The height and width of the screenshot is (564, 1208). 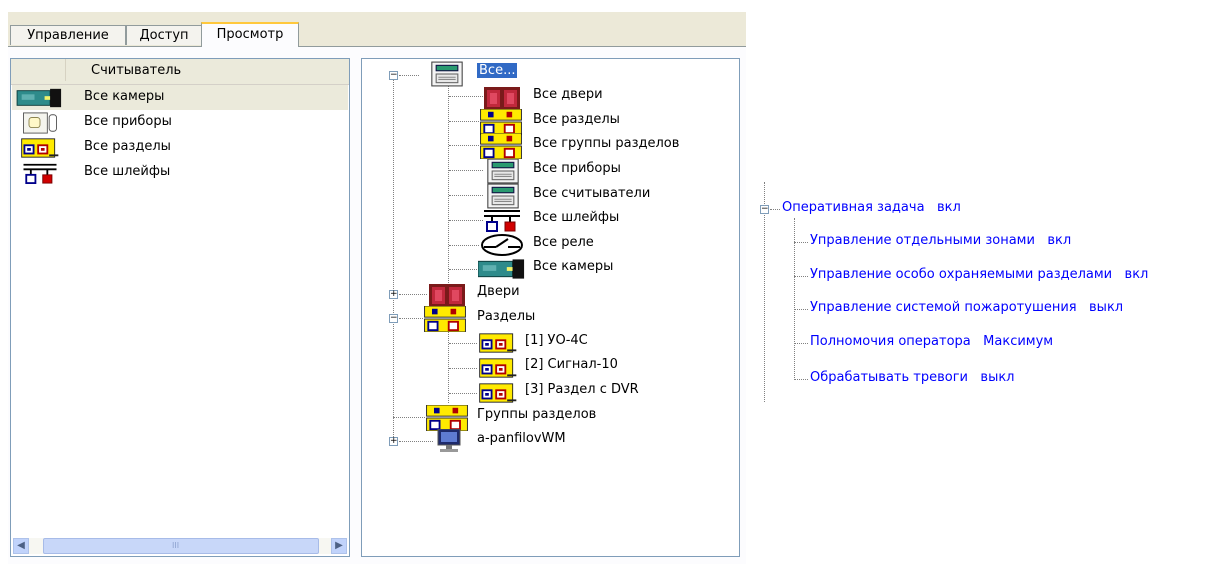 I want to click on tree-item-doors: Двери, so click(x=498, y=291).